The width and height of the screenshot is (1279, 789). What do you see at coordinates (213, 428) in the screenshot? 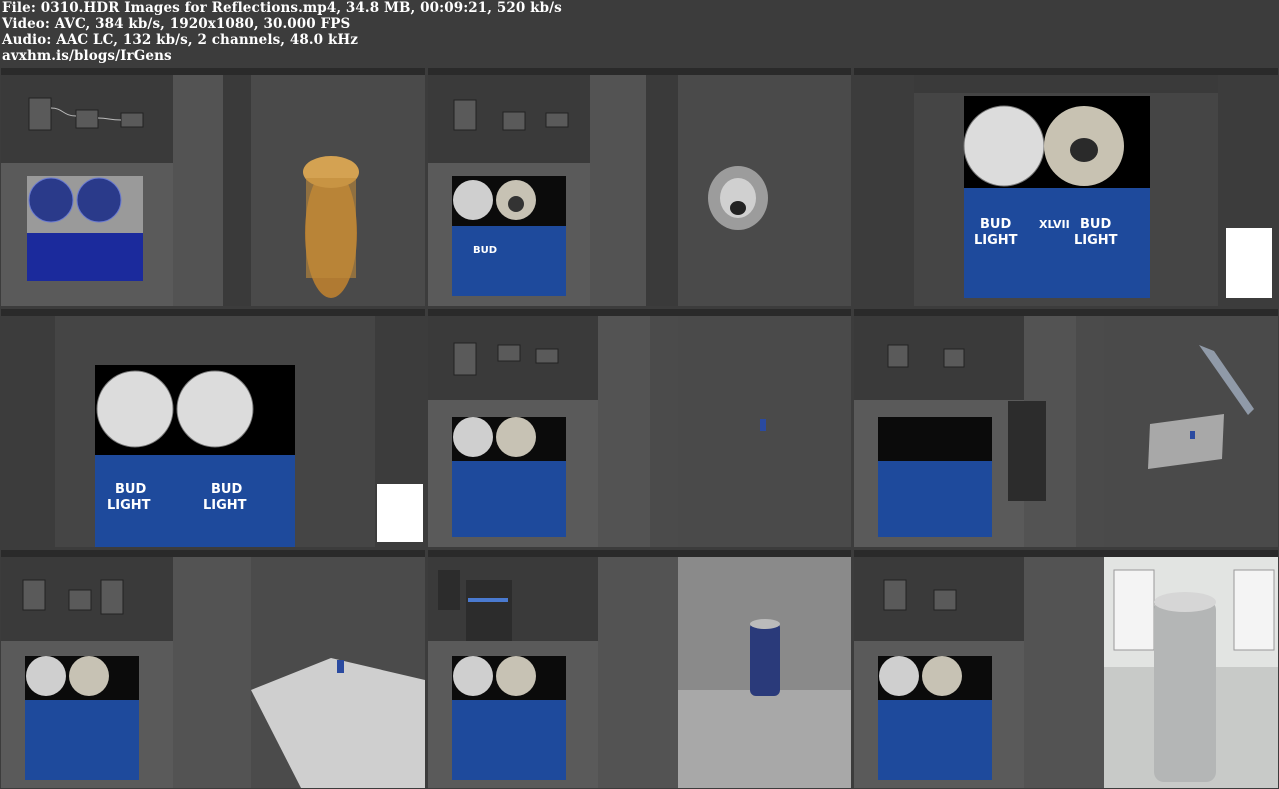
I see `thumbnail-4: BUD LIGHT BUD LIGHT` at bounding box center [213, 428].